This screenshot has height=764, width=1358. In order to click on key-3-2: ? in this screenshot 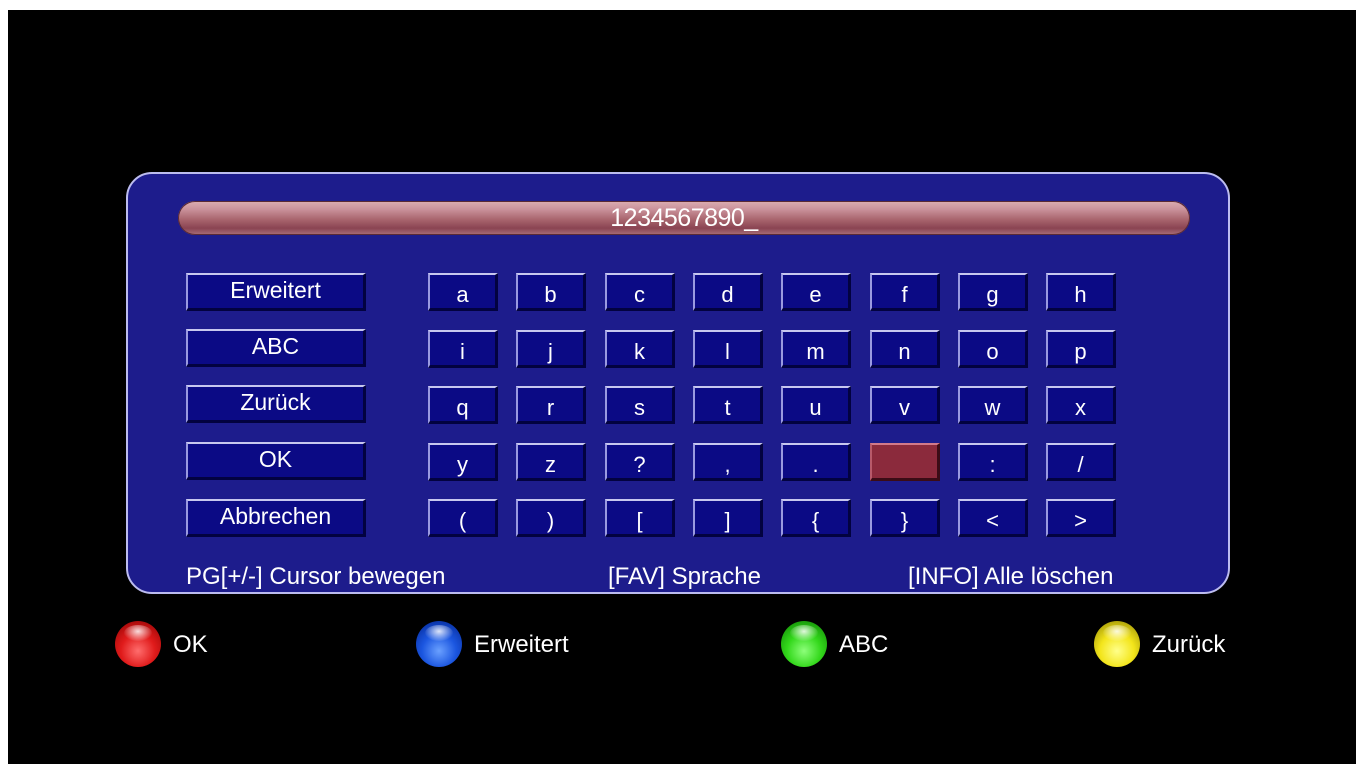, I will do `click(640, 462)`.